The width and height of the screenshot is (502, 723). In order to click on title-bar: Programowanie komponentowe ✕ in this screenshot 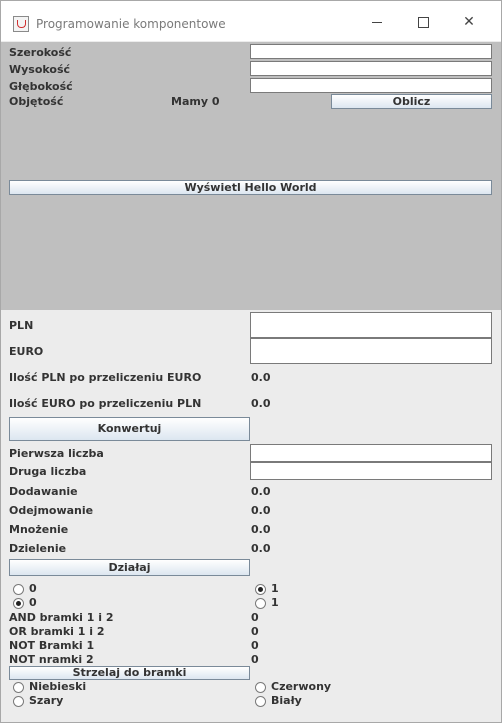, I will do `click(251, 21)`.